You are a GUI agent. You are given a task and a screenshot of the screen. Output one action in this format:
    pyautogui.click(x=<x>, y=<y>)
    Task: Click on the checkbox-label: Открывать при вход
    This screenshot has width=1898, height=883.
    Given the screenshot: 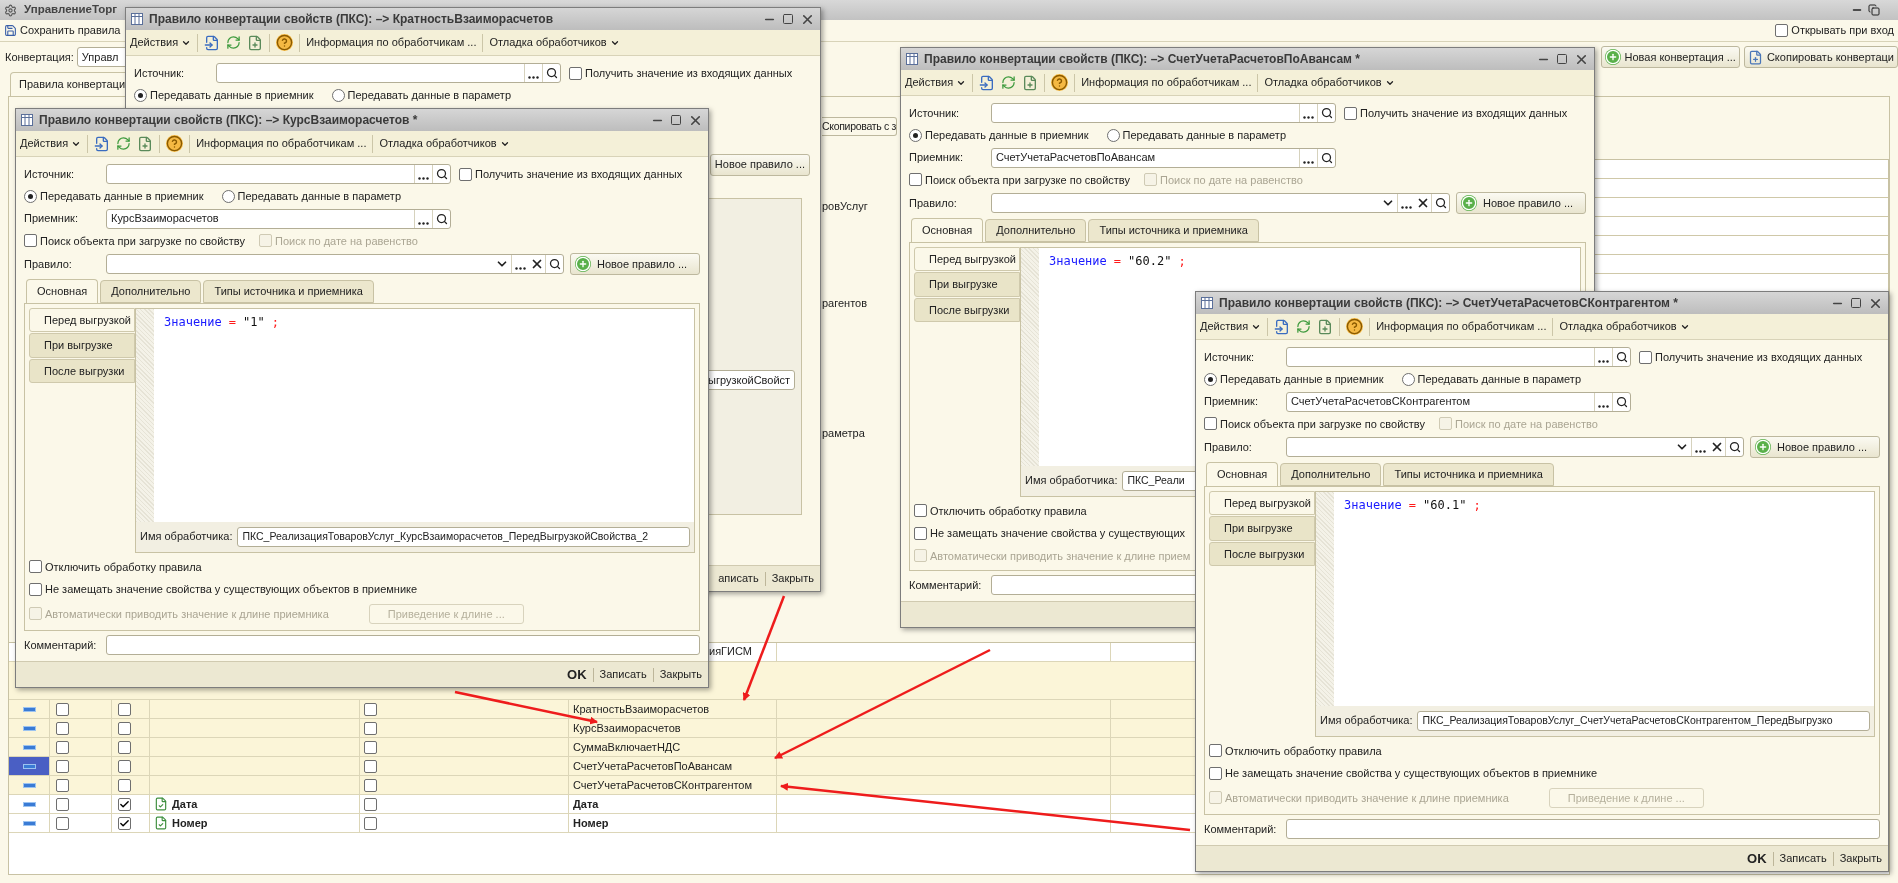 What is the action you would take?
    pyautogui.click(x=1842, y=31)
    